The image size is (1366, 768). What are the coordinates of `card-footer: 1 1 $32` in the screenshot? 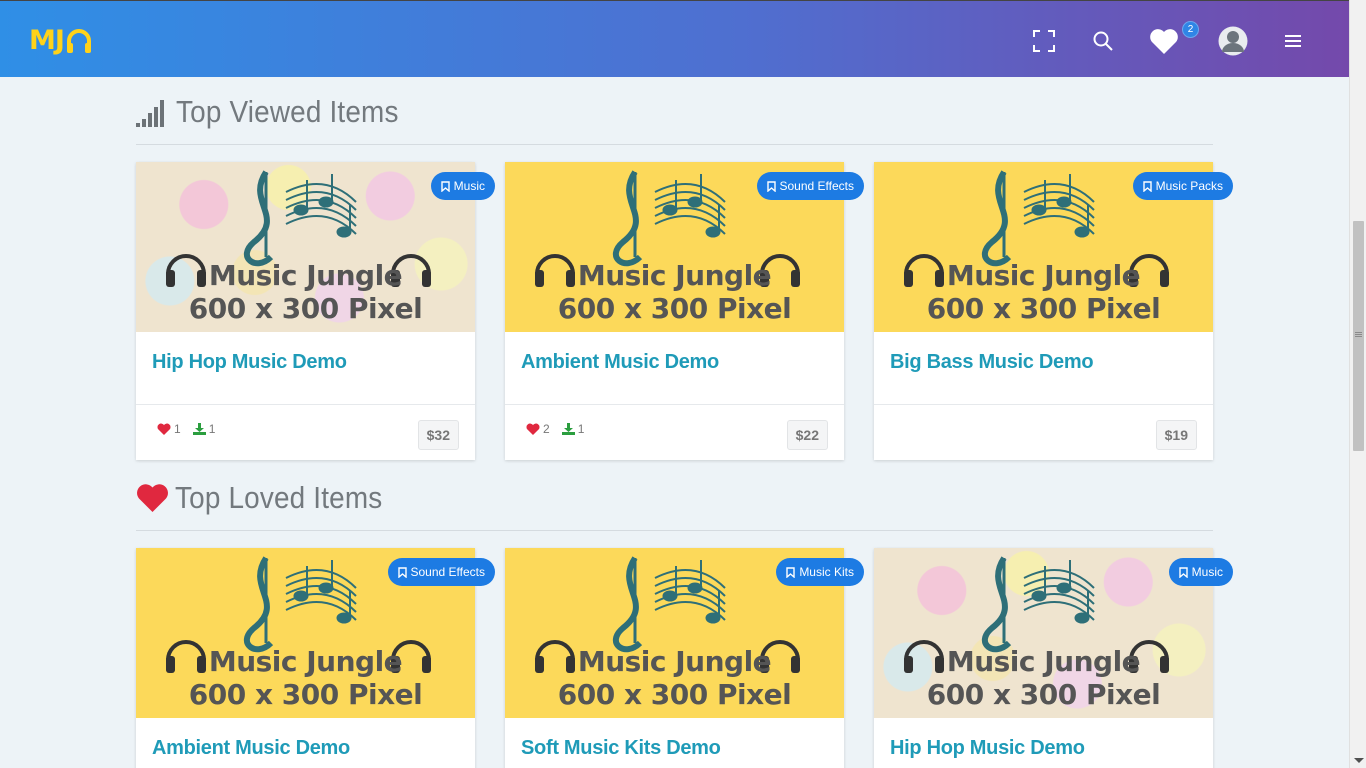 It's located at (305, 432).